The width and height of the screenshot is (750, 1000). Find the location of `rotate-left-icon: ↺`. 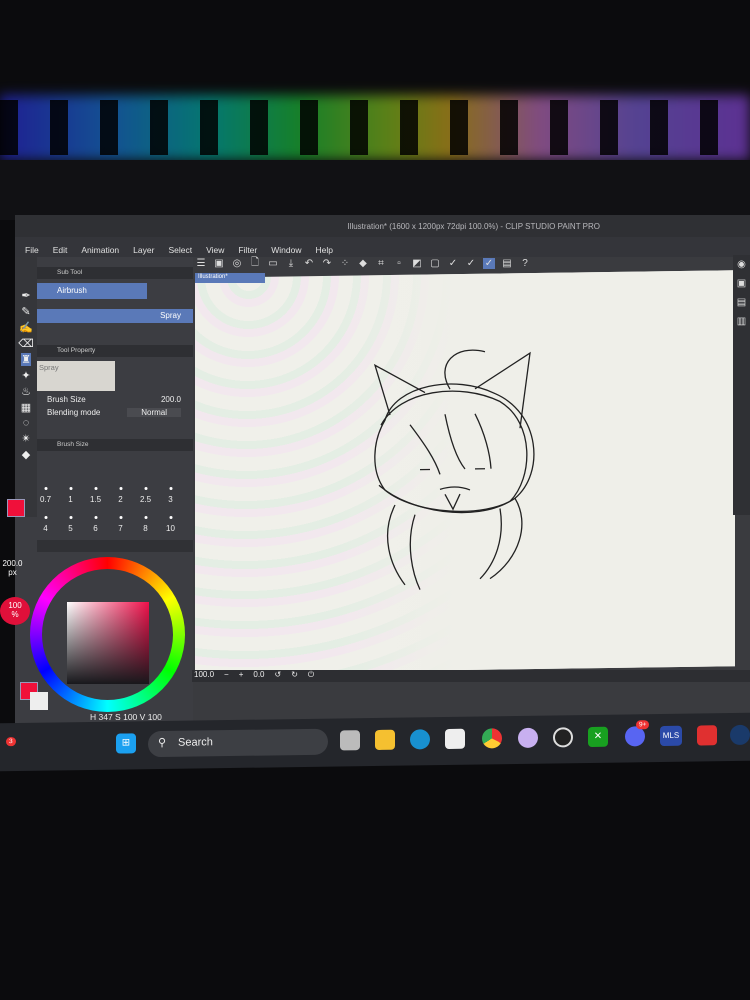

rotate-left-icon: ↺ is located at coordinates (278, 676).